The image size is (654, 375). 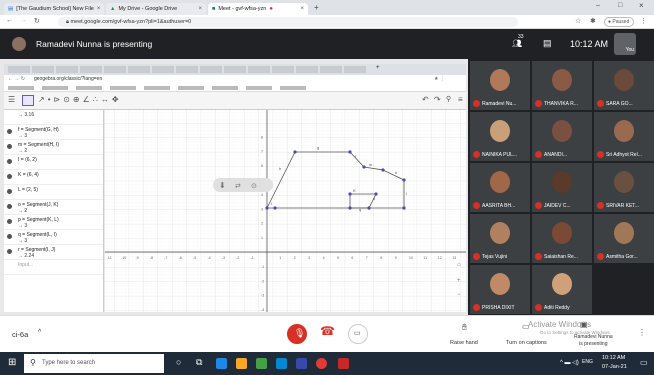 What do you see at coordinates (37, 21) in the screenshot?
I see `reload-icon: ↻` at bounding box center [37, 21].